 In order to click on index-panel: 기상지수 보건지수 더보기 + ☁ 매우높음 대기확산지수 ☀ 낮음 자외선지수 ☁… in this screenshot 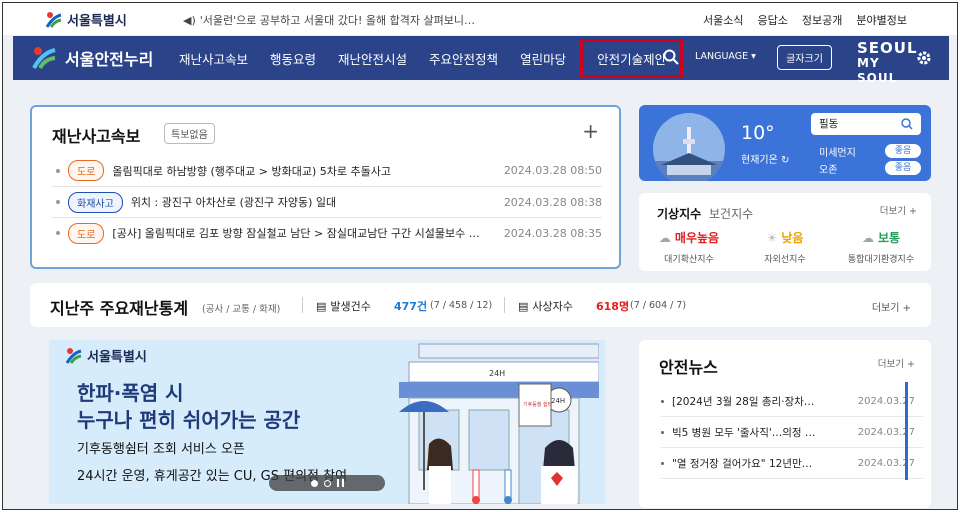, I will do `click(785, 232)`.